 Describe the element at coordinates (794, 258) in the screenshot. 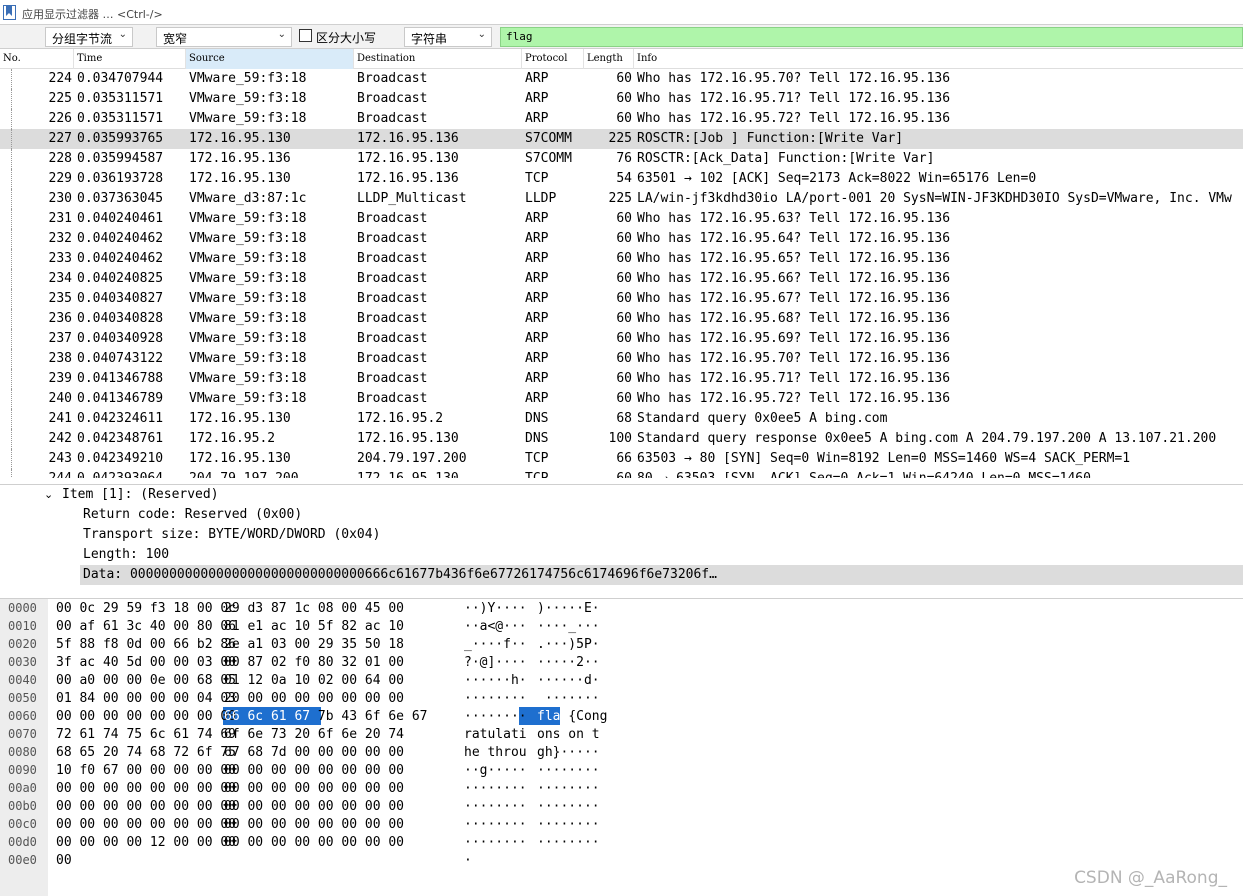

I see `packet-info: Who has 172.16.95.65? Tell 172.16.95.136` at that location.